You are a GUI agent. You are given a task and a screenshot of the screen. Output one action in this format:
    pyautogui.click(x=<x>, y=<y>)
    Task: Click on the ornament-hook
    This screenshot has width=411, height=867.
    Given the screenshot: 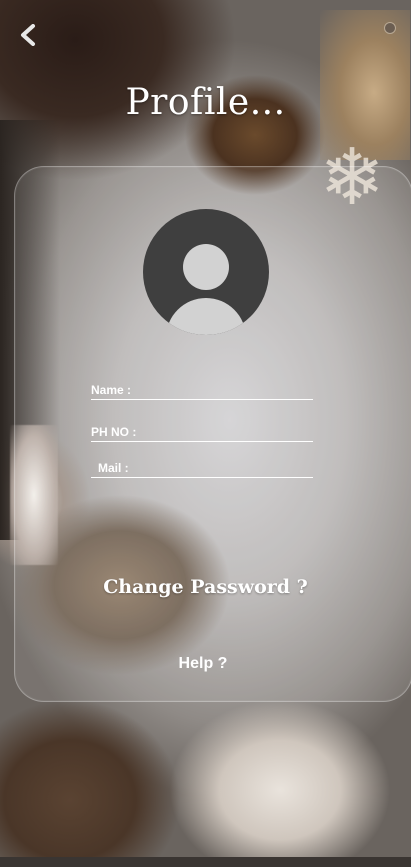 What is the action you would take?
    pyautogui.click(x=390, y=28)
    